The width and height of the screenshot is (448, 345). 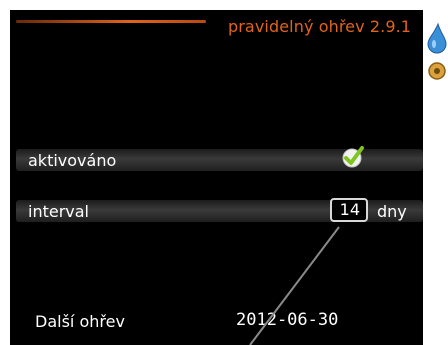 What do you see at coordinates (320, 26) in the screenshot?
I see `page-title: pravidelný ohřev 2.9.1` at bounding box center [320, 26].